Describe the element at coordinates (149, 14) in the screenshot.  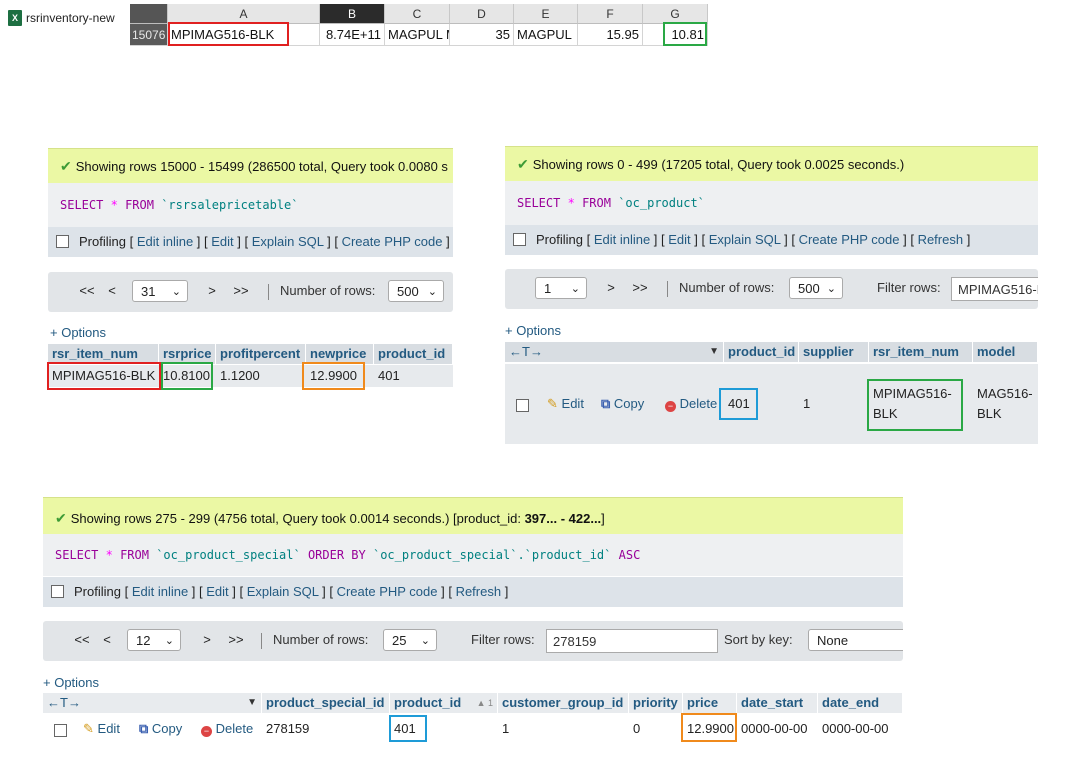
I see `excel-corner` at that location.